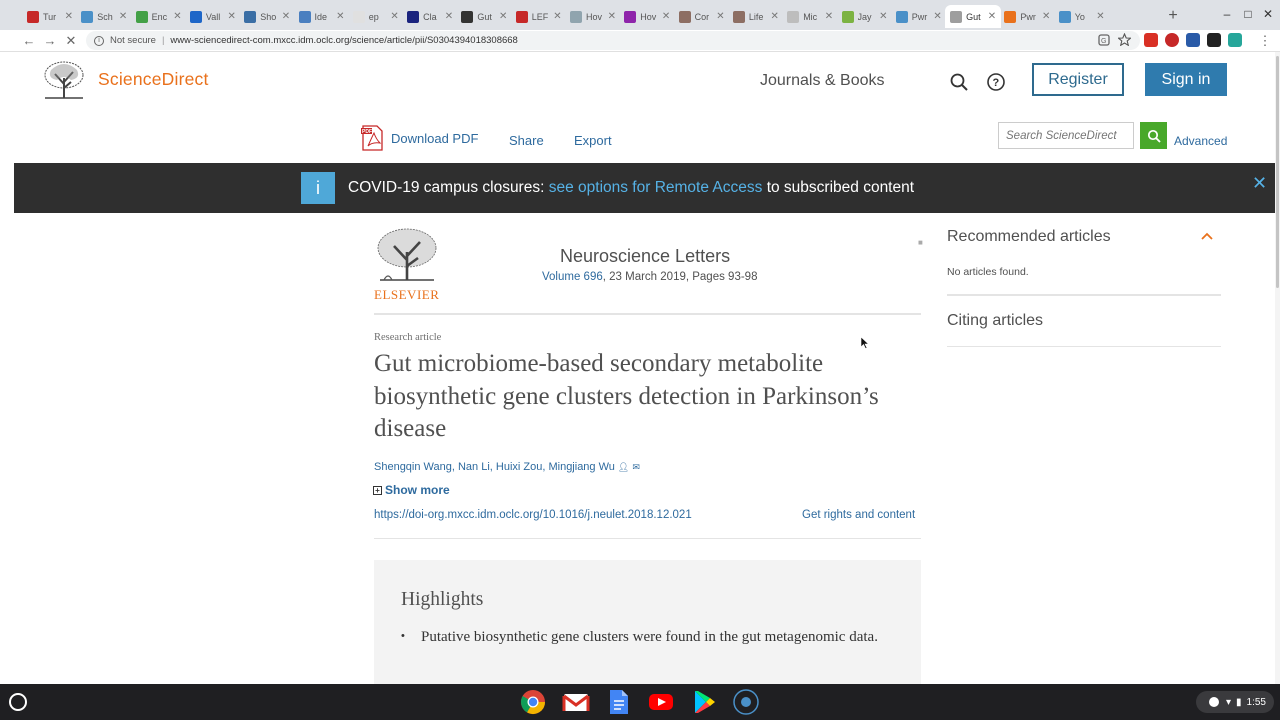  I want to click on help-icon: ?, so click(996, 82).